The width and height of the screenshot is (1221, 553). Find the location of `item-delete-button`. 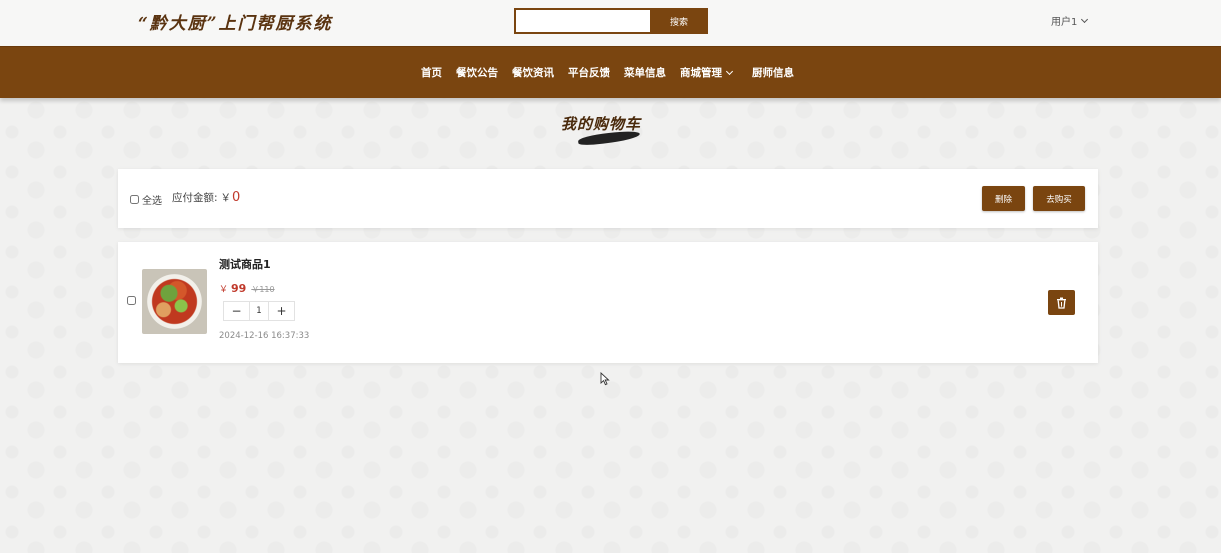

item-delete-button is located at coordinates (1061, 302).